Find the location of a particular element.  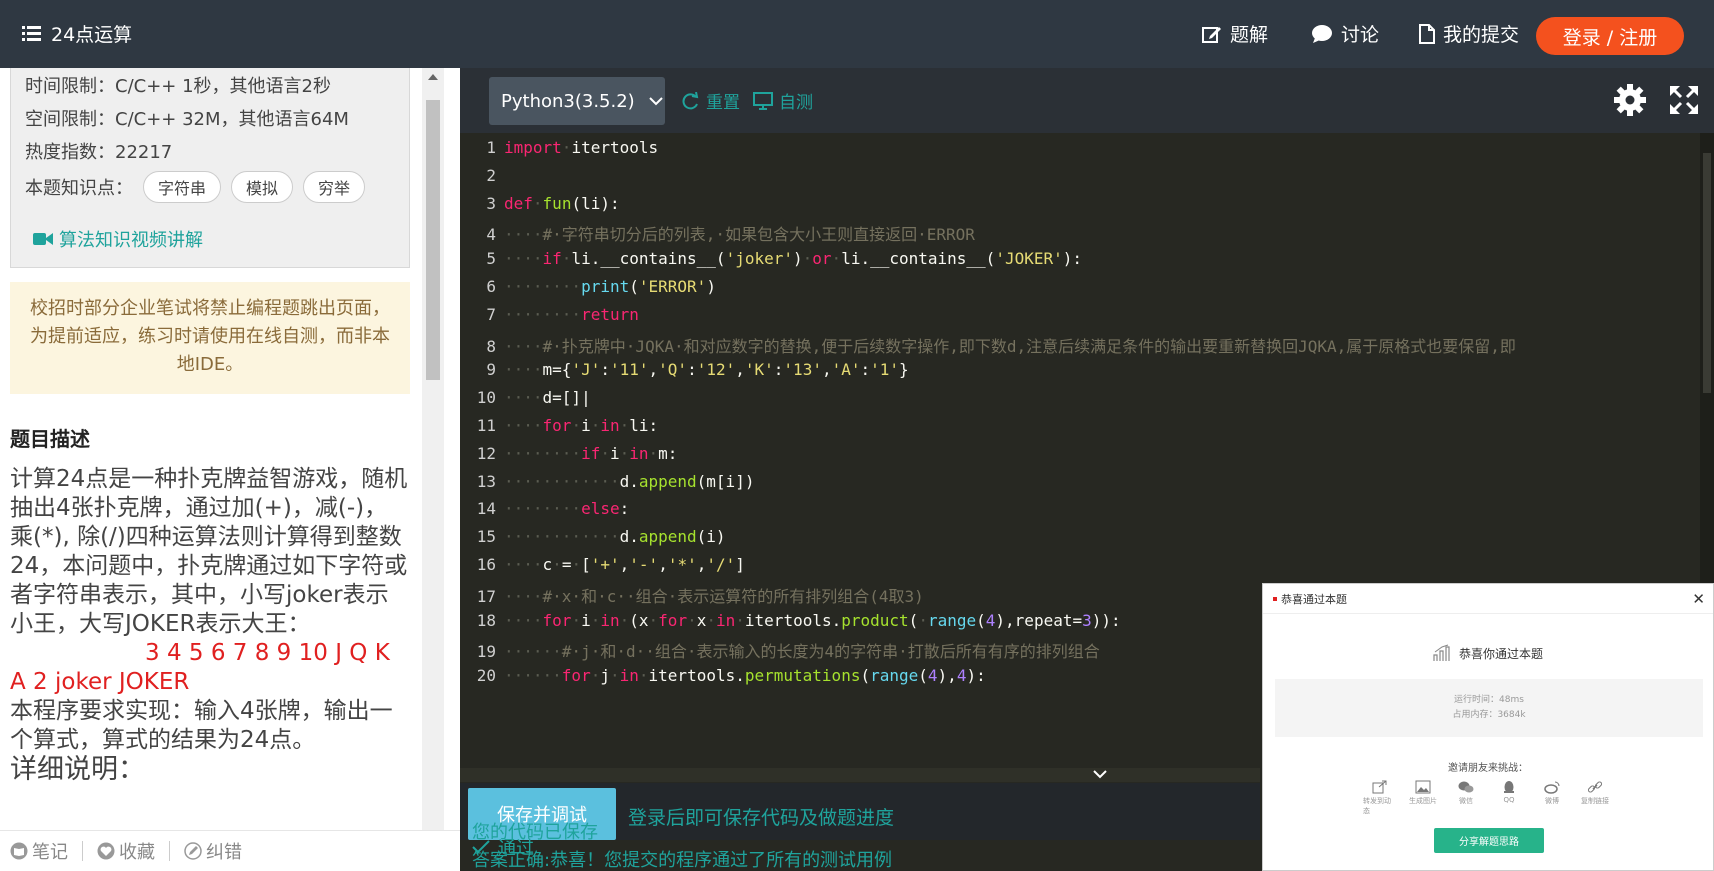

line-number: 5 is located at coordinates (491, 259).